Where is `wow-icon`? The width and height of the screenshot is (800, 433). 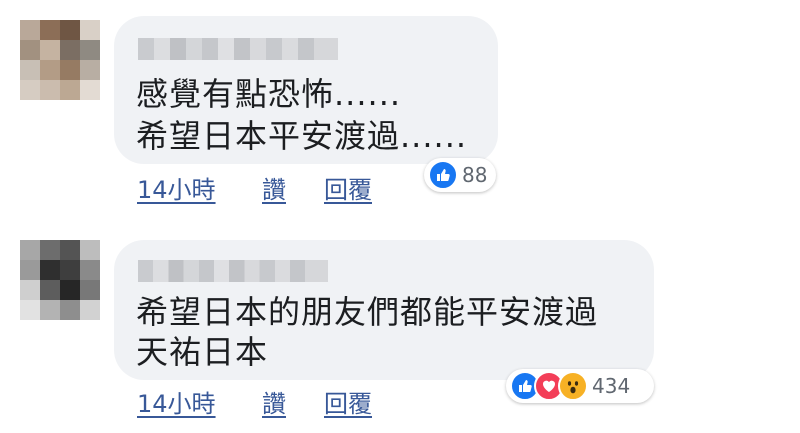
wow-icon is located at coordinates (573, 386).